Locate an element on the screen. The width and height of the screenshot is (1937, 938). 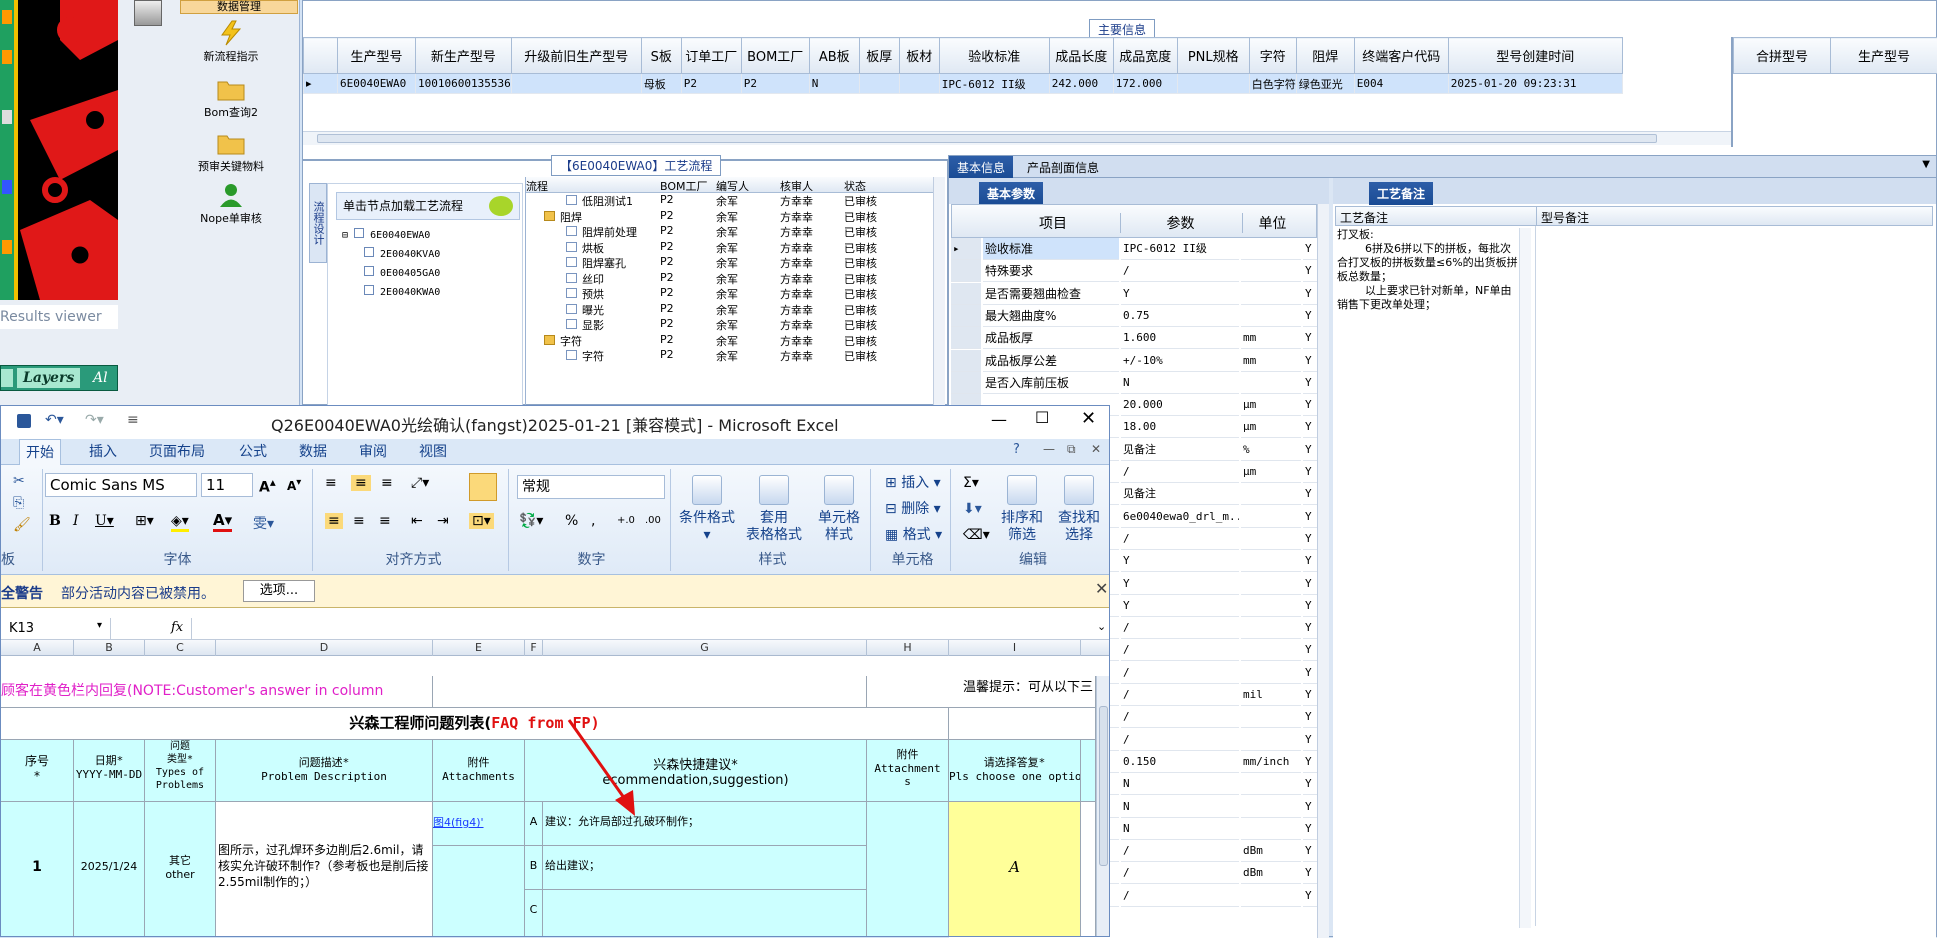
shrink-font-button: A▾ is located at coordinates (294, 485).